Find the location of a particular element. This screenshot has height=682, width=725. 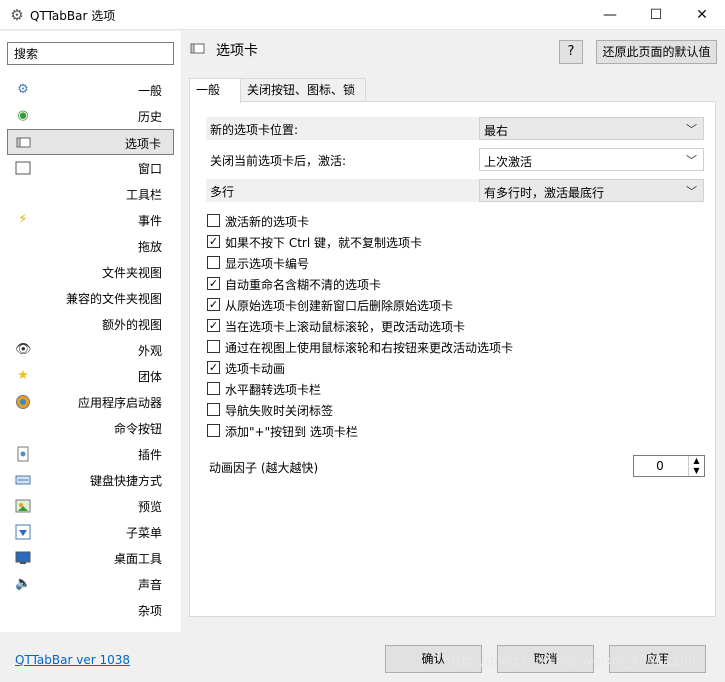

ok-button: 确认 is located at coordinates (433, 659).